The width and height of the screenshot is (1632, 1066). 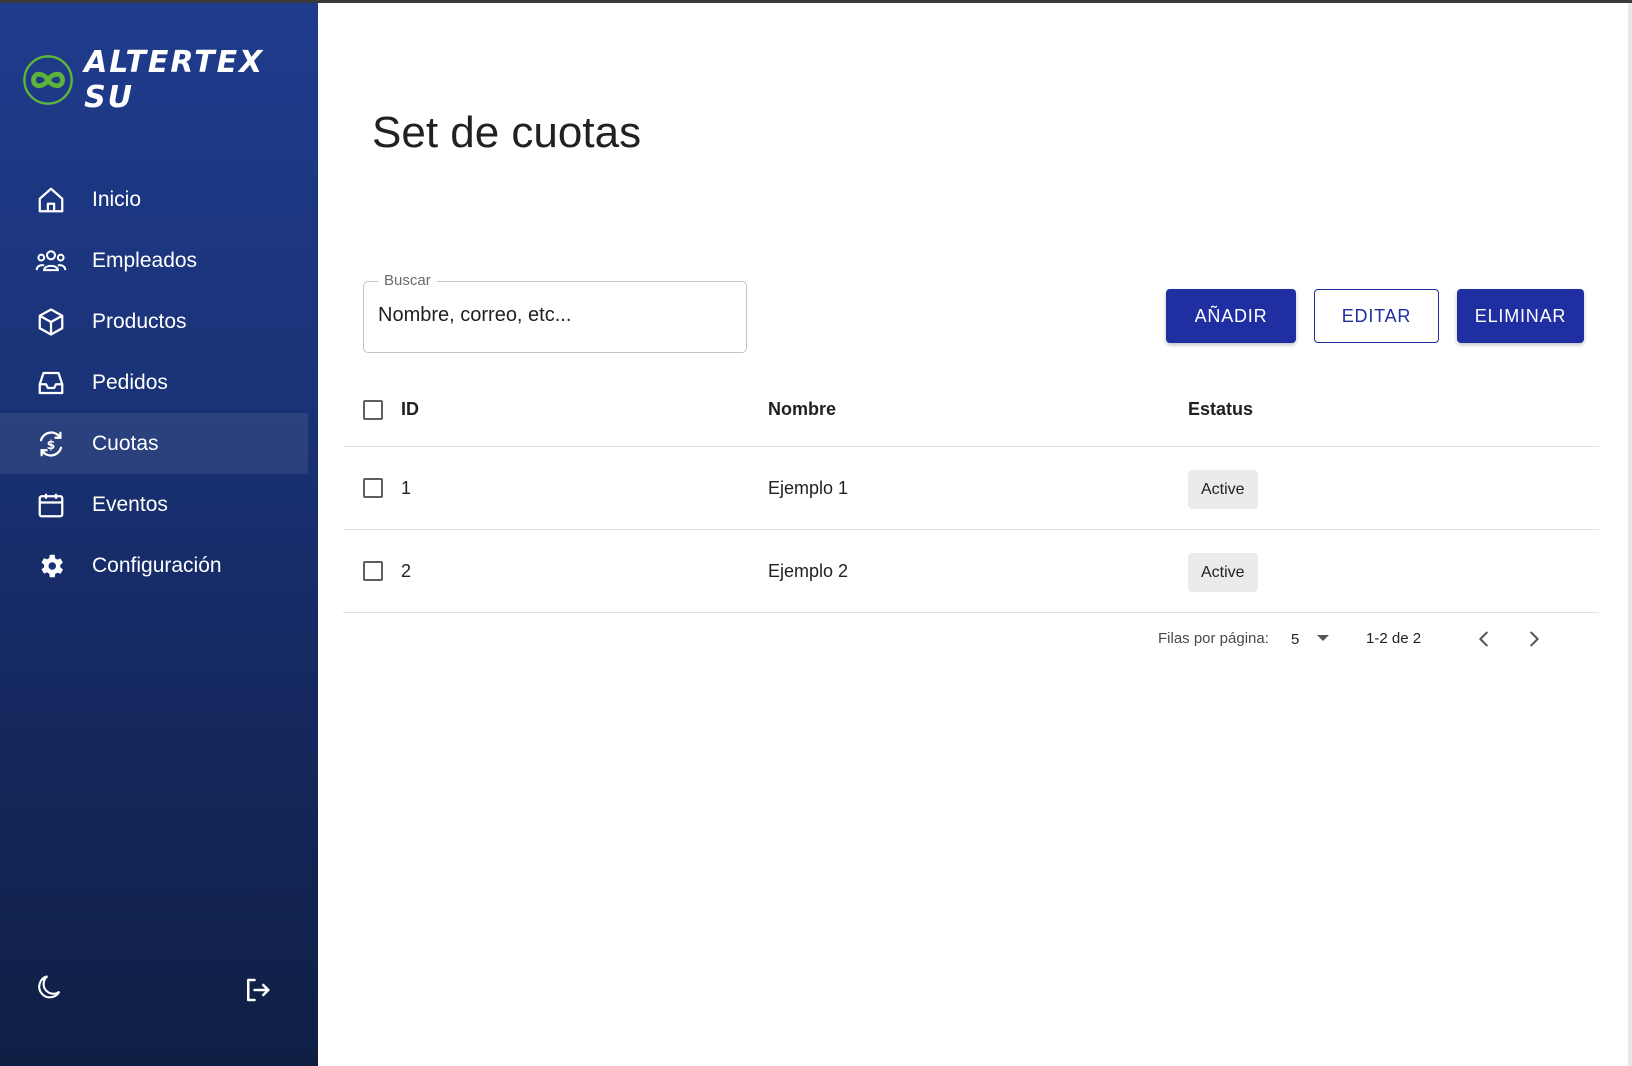 What do you see at coordinates (1630, 534) in the screenshot?
I see `window-edge` at bounding box center [1630, 534].